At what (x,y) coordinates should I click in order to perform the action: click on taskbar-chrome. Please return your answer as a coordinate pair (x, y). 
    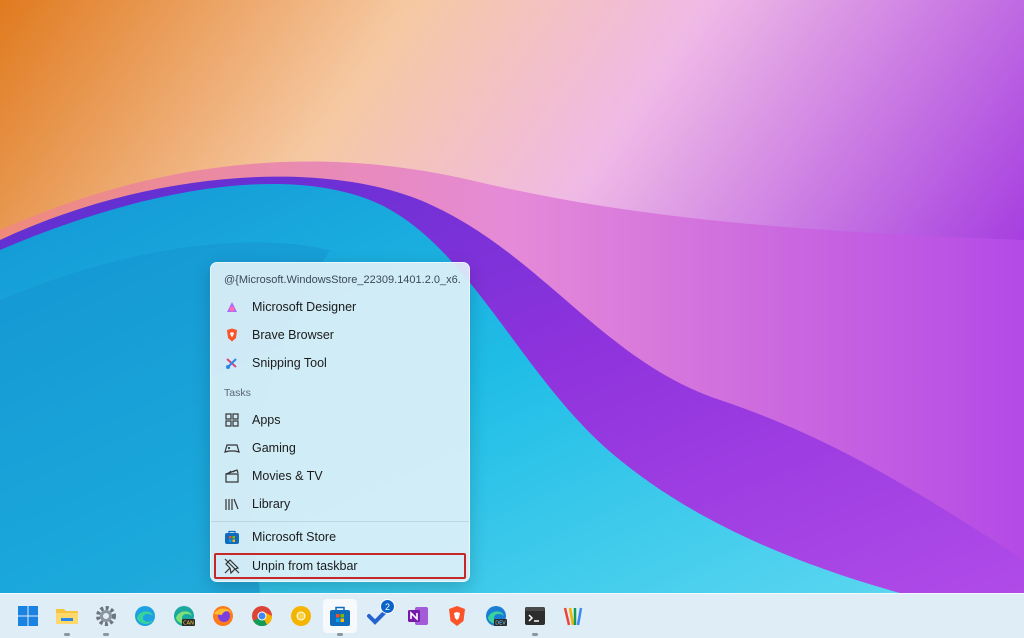
    Looking at the image, I should click on (262, 616).